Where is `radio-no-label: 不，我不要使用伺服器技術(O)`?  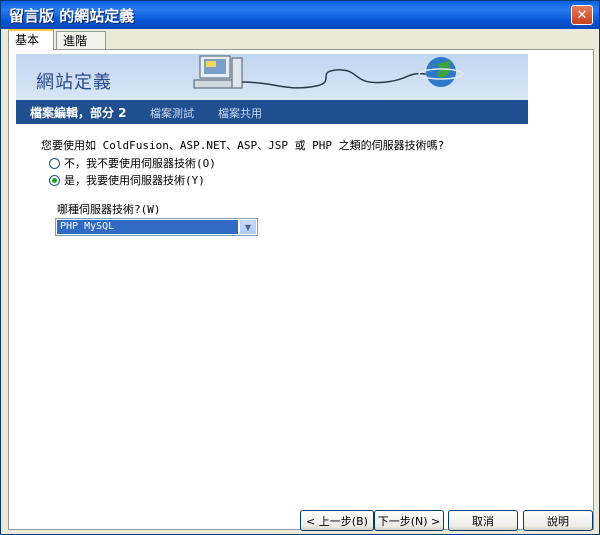 radio-no-label: 不，我不要使用伺服器技術(O) is located at coordinates (140, 163).